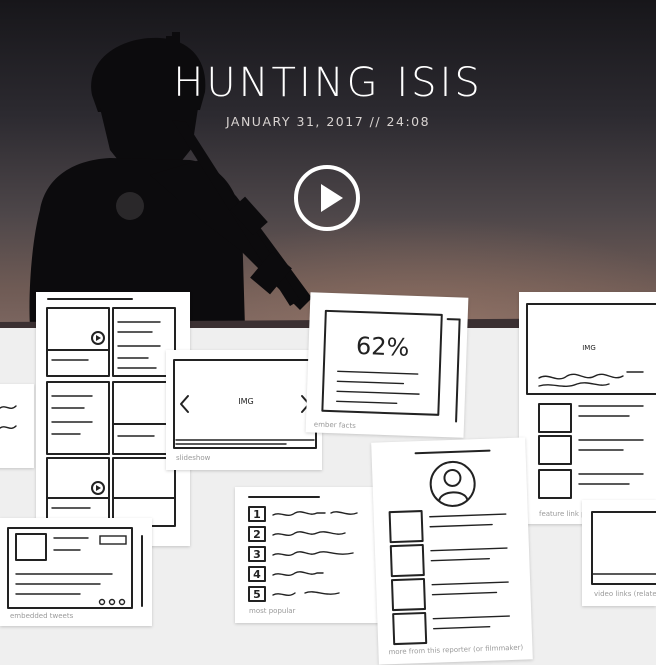 The image size is (656, 665). What do you see at coordinates (257, 534) in the screenshot?
I see `popular-rank-2: 2` at bounding box center [257, 534].